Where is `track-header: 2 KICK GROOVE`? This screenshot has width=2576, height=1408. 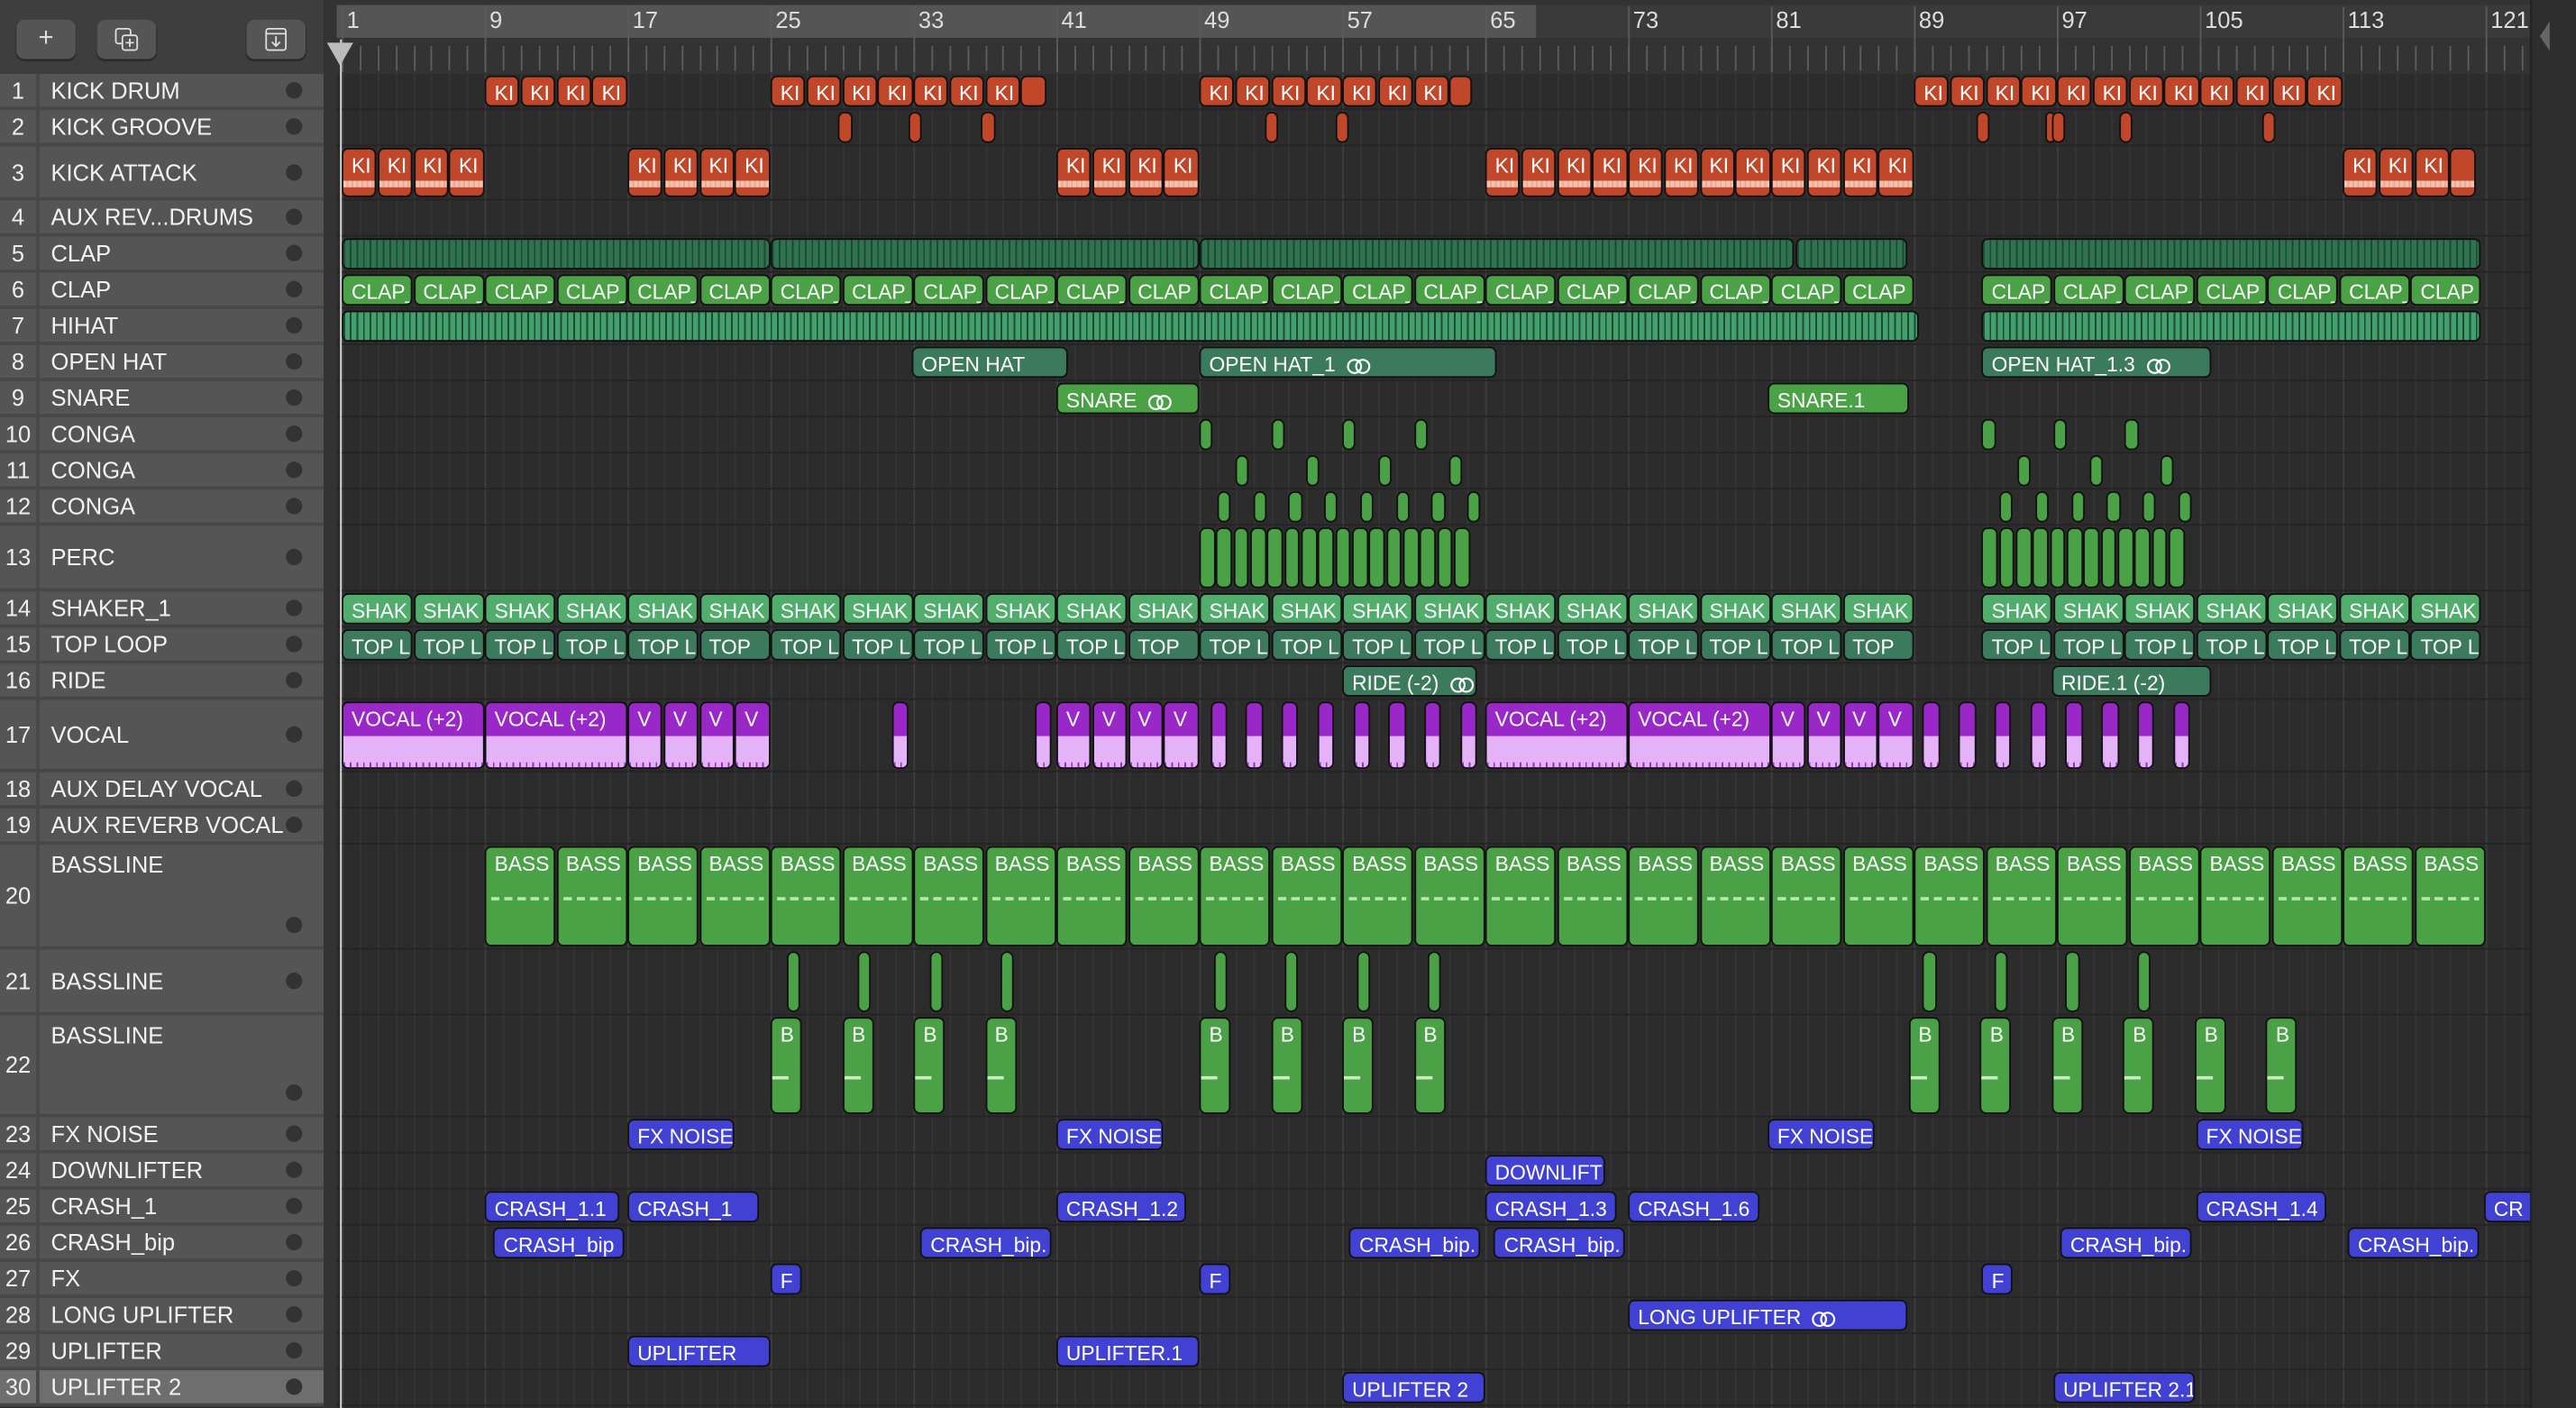
track-header: 2 KICK GROOVE is located at coordinates (162, 128).